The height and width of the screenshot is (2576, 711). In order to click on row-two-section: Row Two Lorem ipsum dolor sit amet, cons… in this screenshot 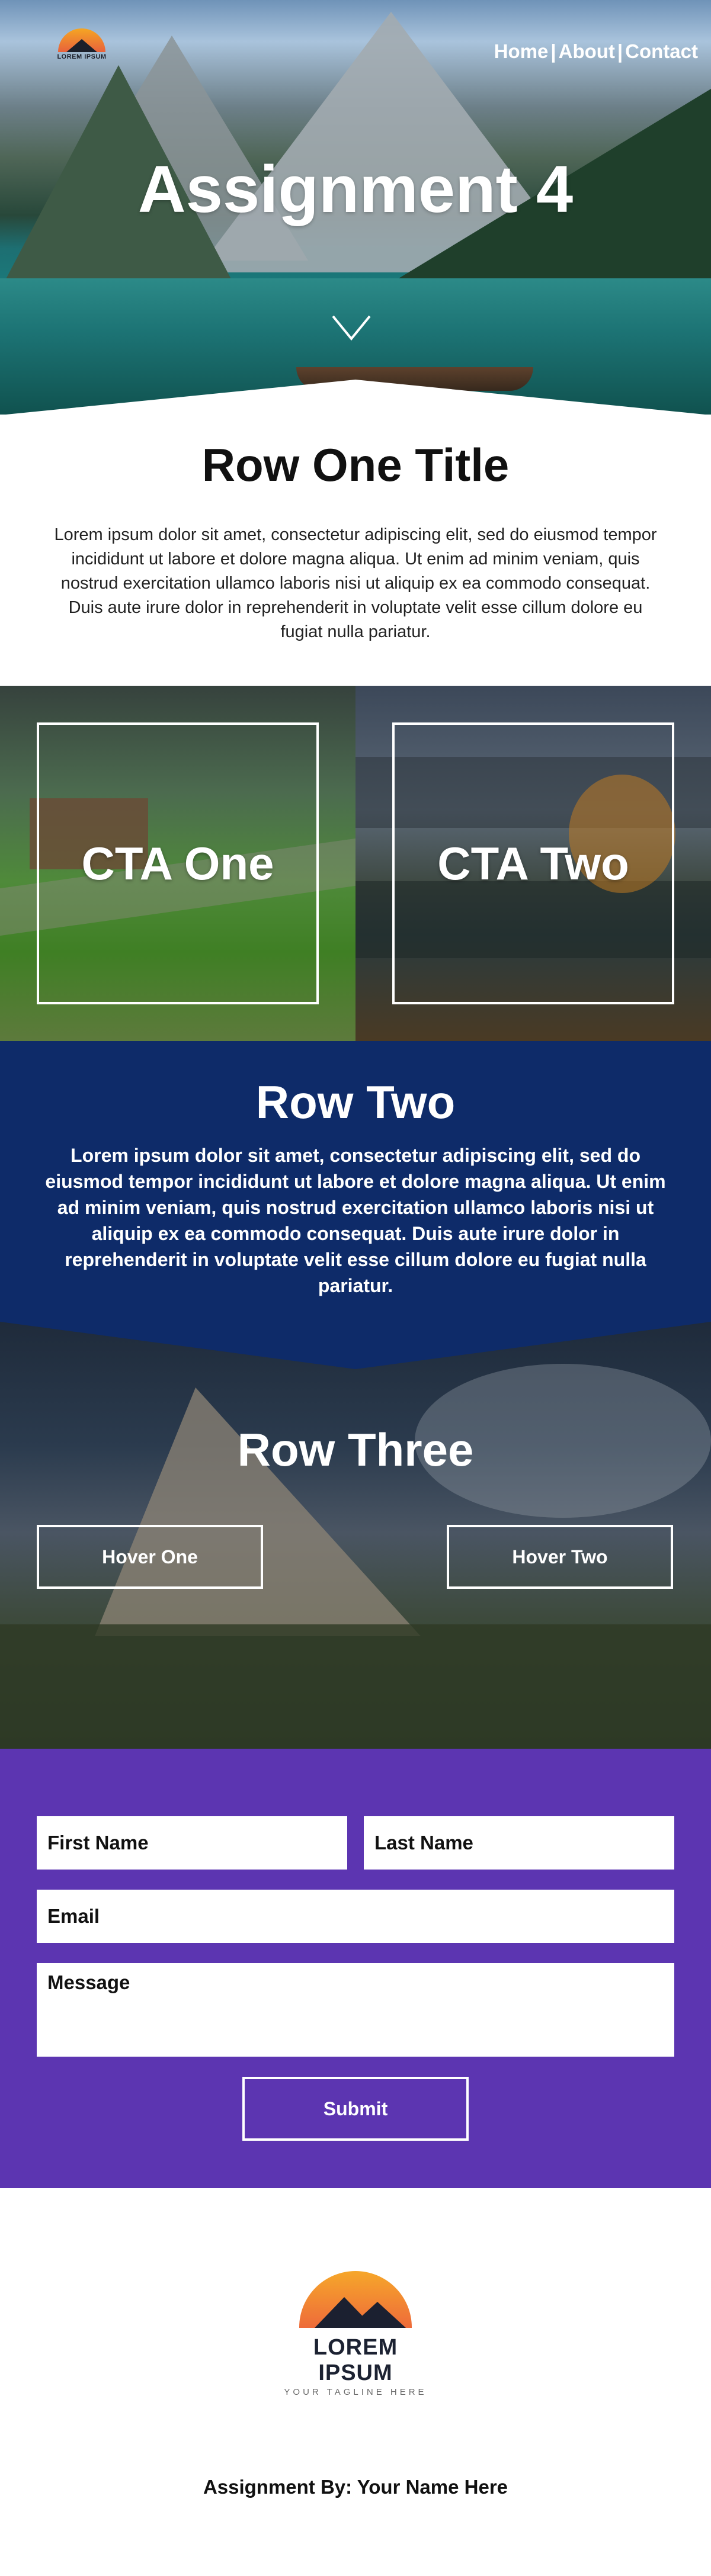, I will do `click(355, 1178)`.